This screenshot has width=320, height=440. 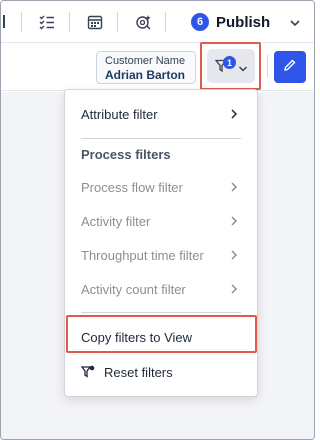 What do you see at coordinates (47, 22) in the screenshot?
I see `list-check-icon` at bounding box center [47, 22].